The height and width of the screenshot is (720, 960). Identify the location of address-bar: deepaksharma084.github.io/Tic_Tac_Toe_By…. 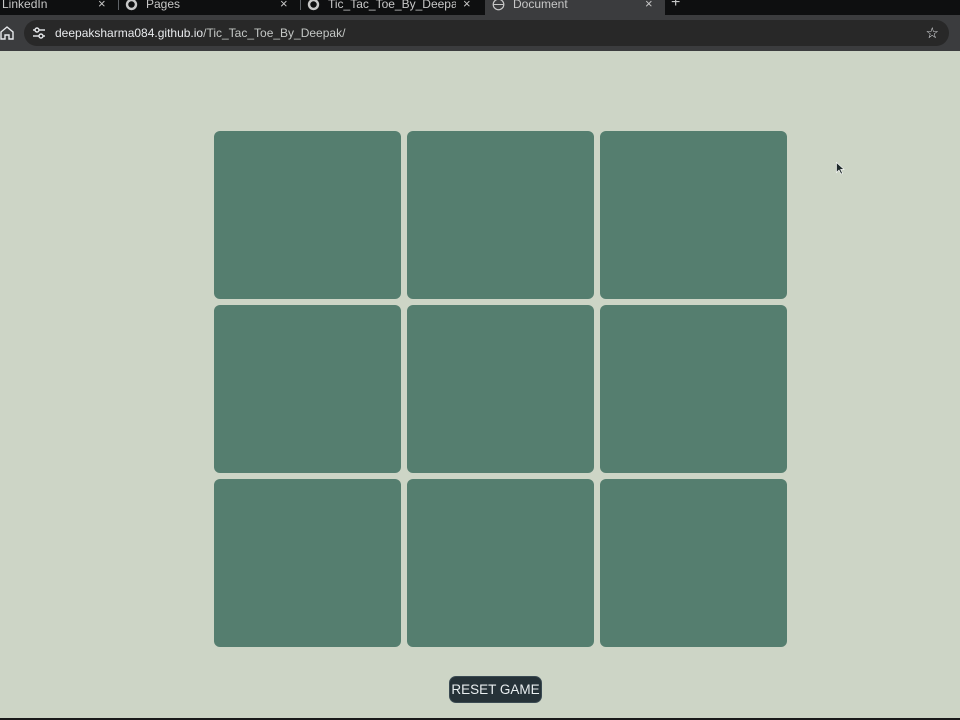
(486, 33).